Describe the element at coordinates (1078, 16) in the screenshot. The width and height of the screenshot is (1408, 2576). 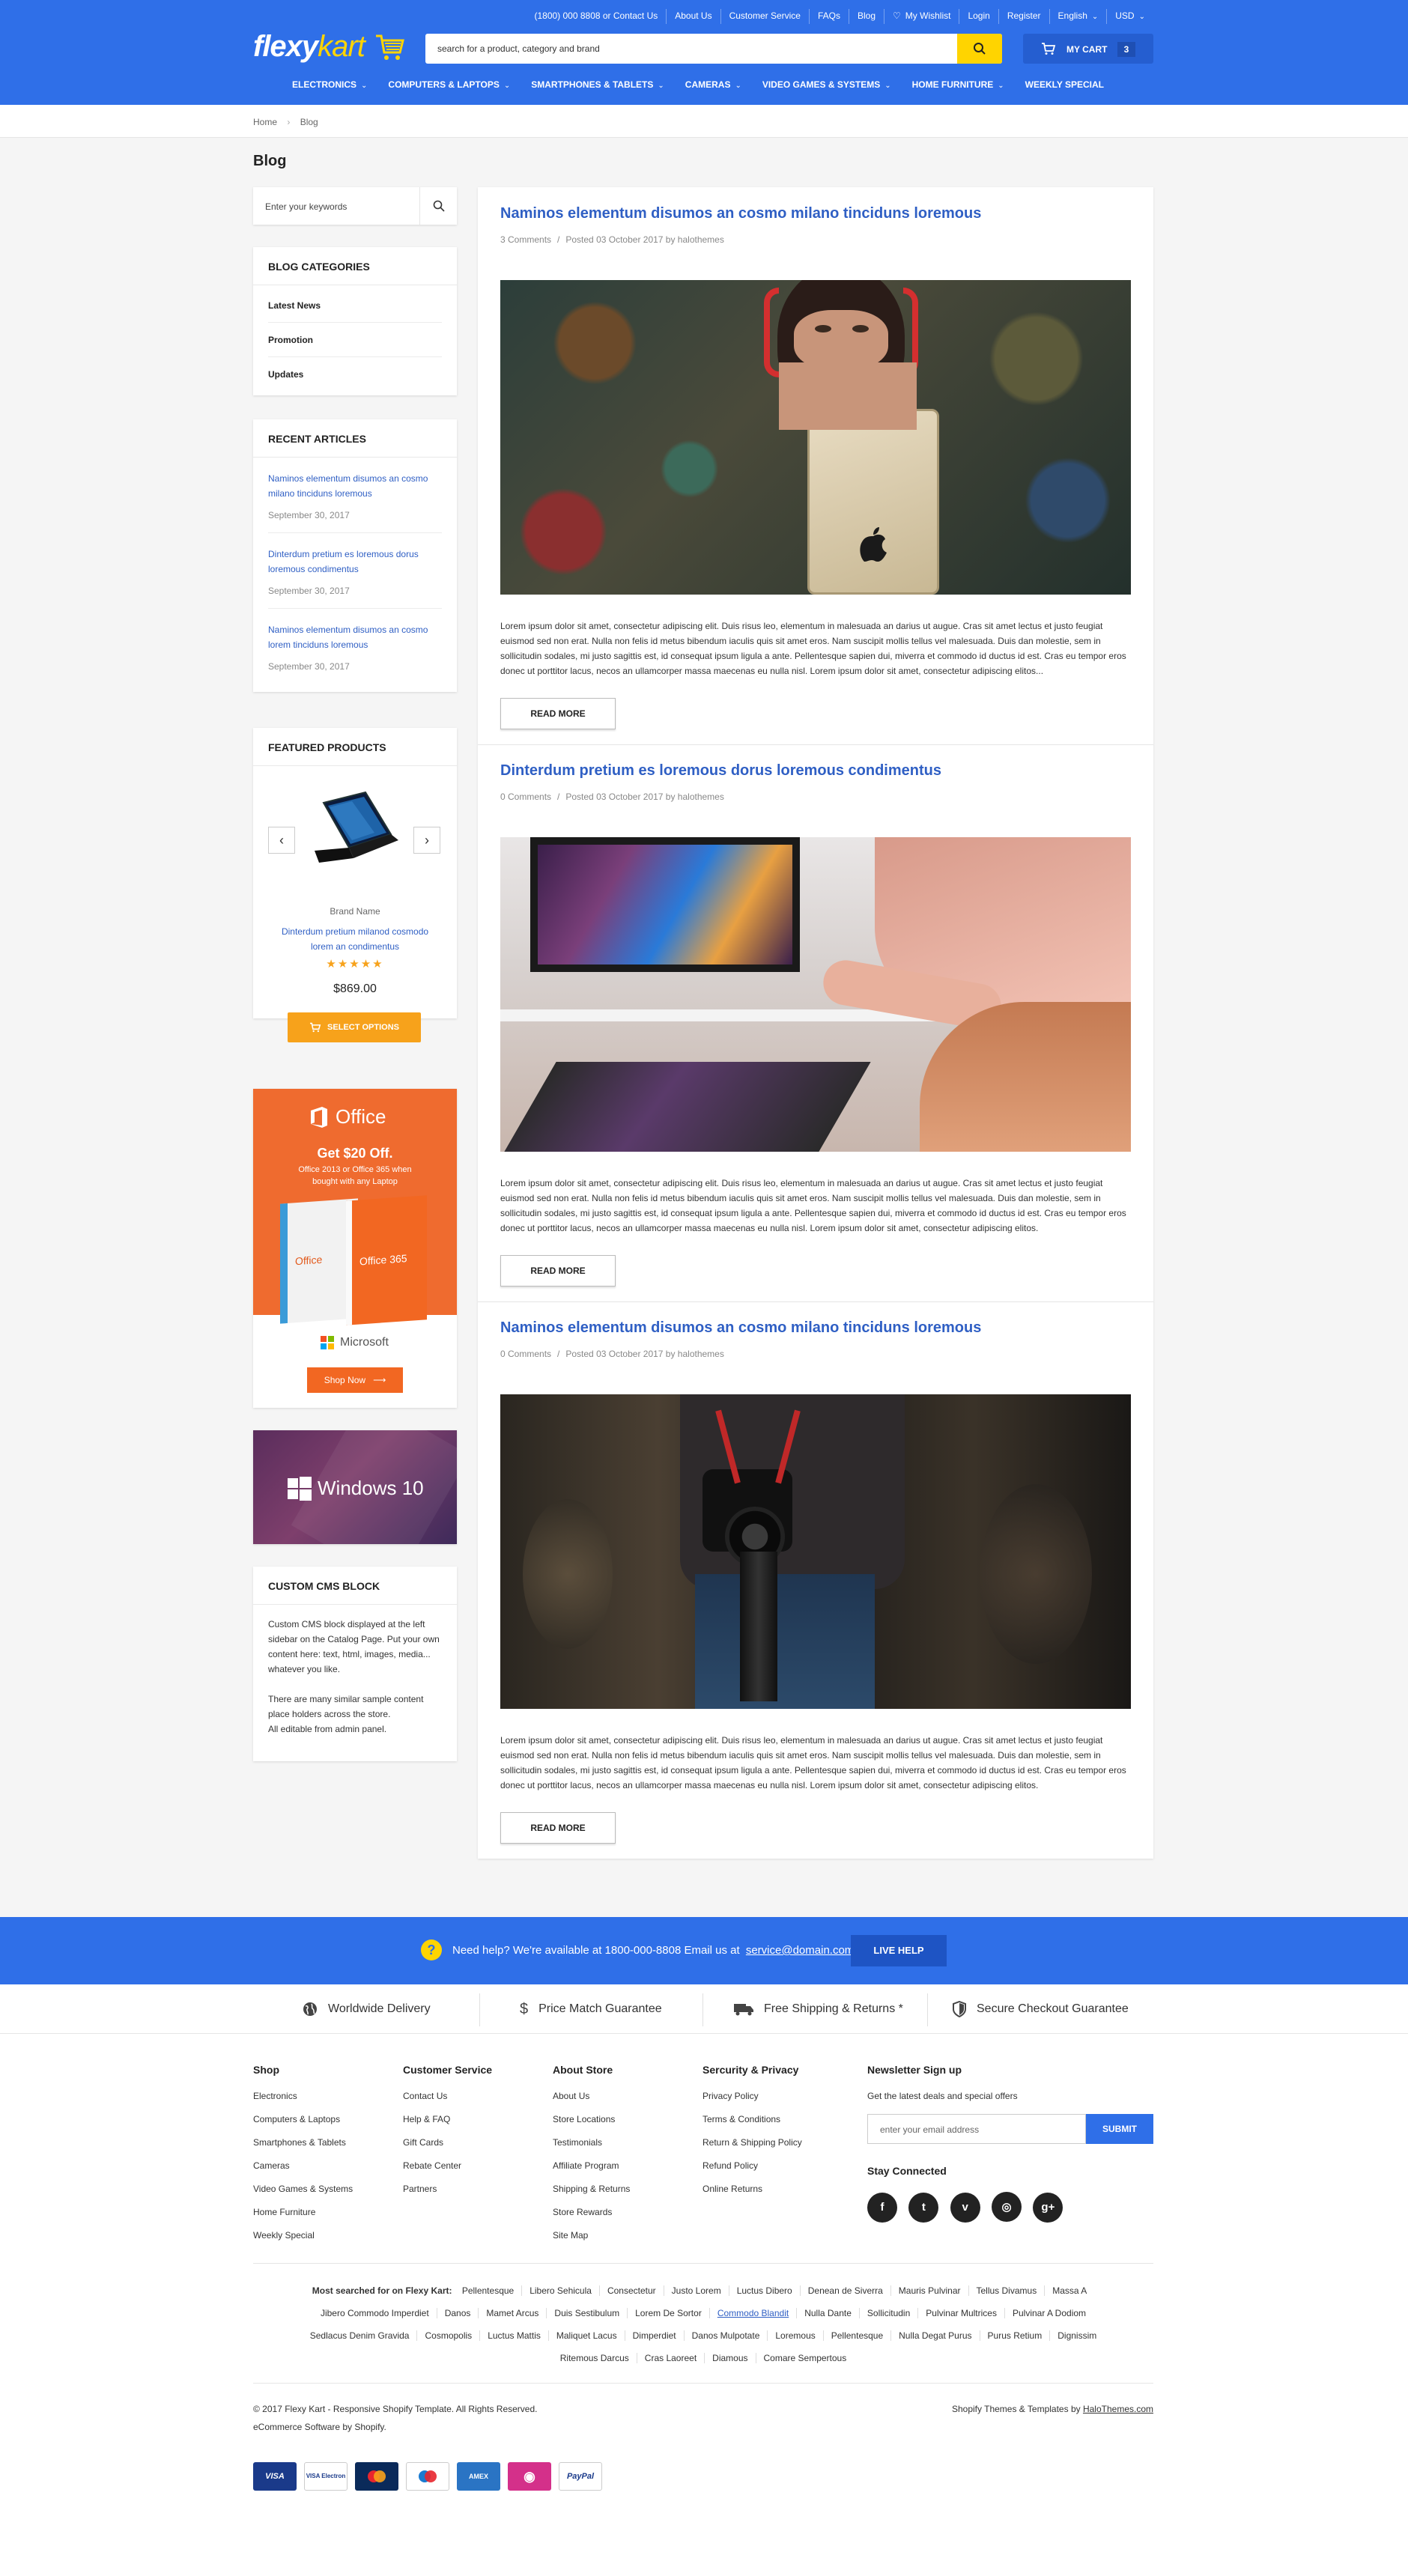
I see `language-select: English ⌄` at that location.